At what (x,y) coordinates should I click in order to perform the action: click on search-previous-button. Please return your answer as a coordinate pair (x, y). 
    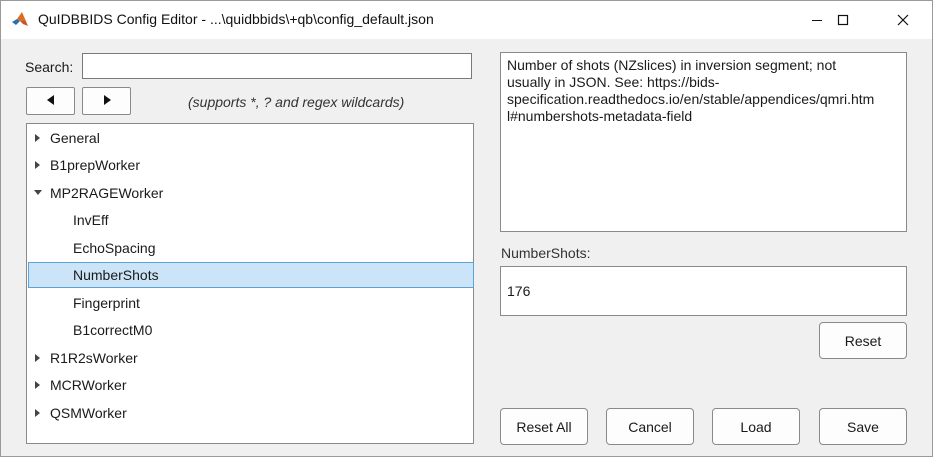
    Looking at the image, I should click on (50, 101).